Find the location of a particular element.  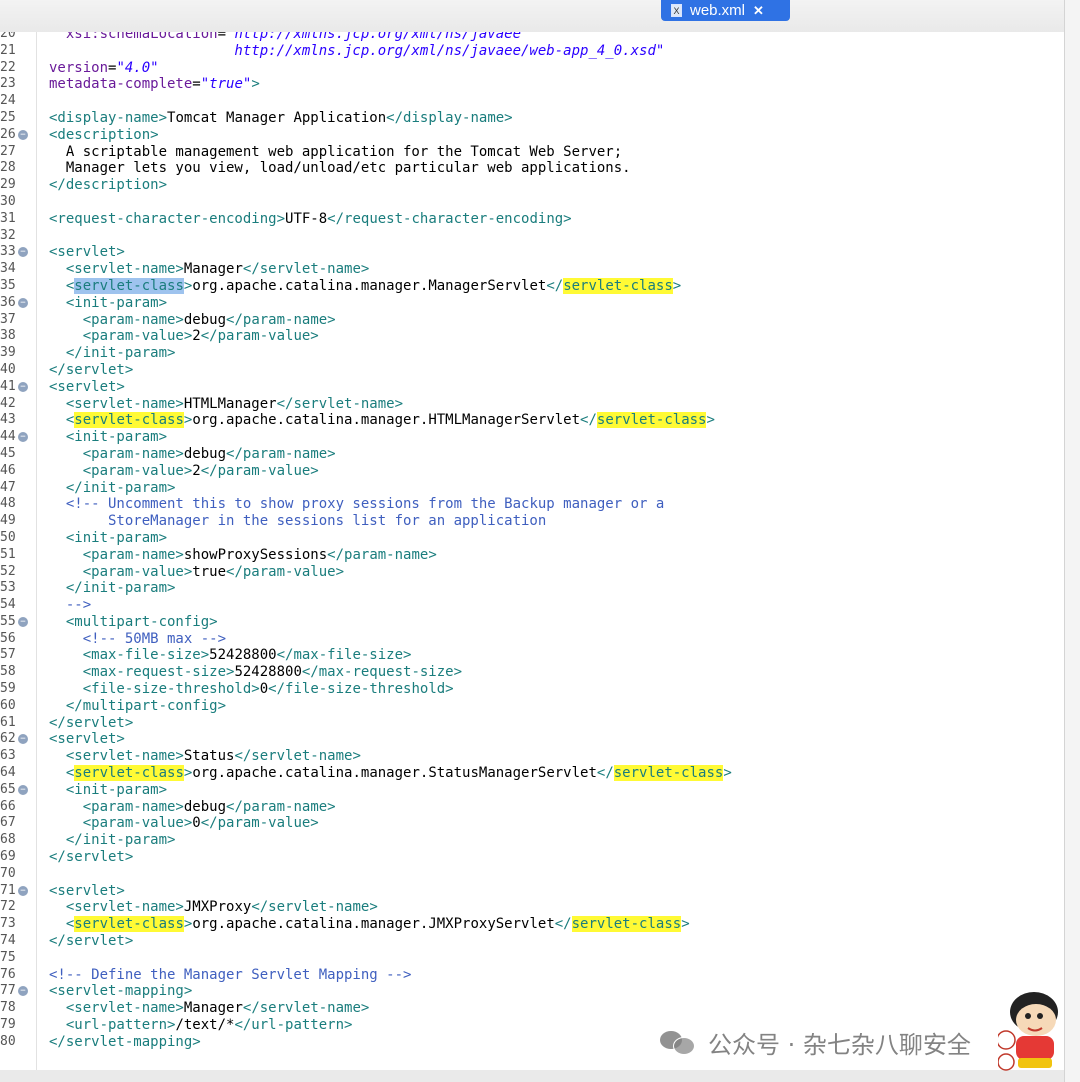

line-number: 32 is located at coordinates (8, 235).